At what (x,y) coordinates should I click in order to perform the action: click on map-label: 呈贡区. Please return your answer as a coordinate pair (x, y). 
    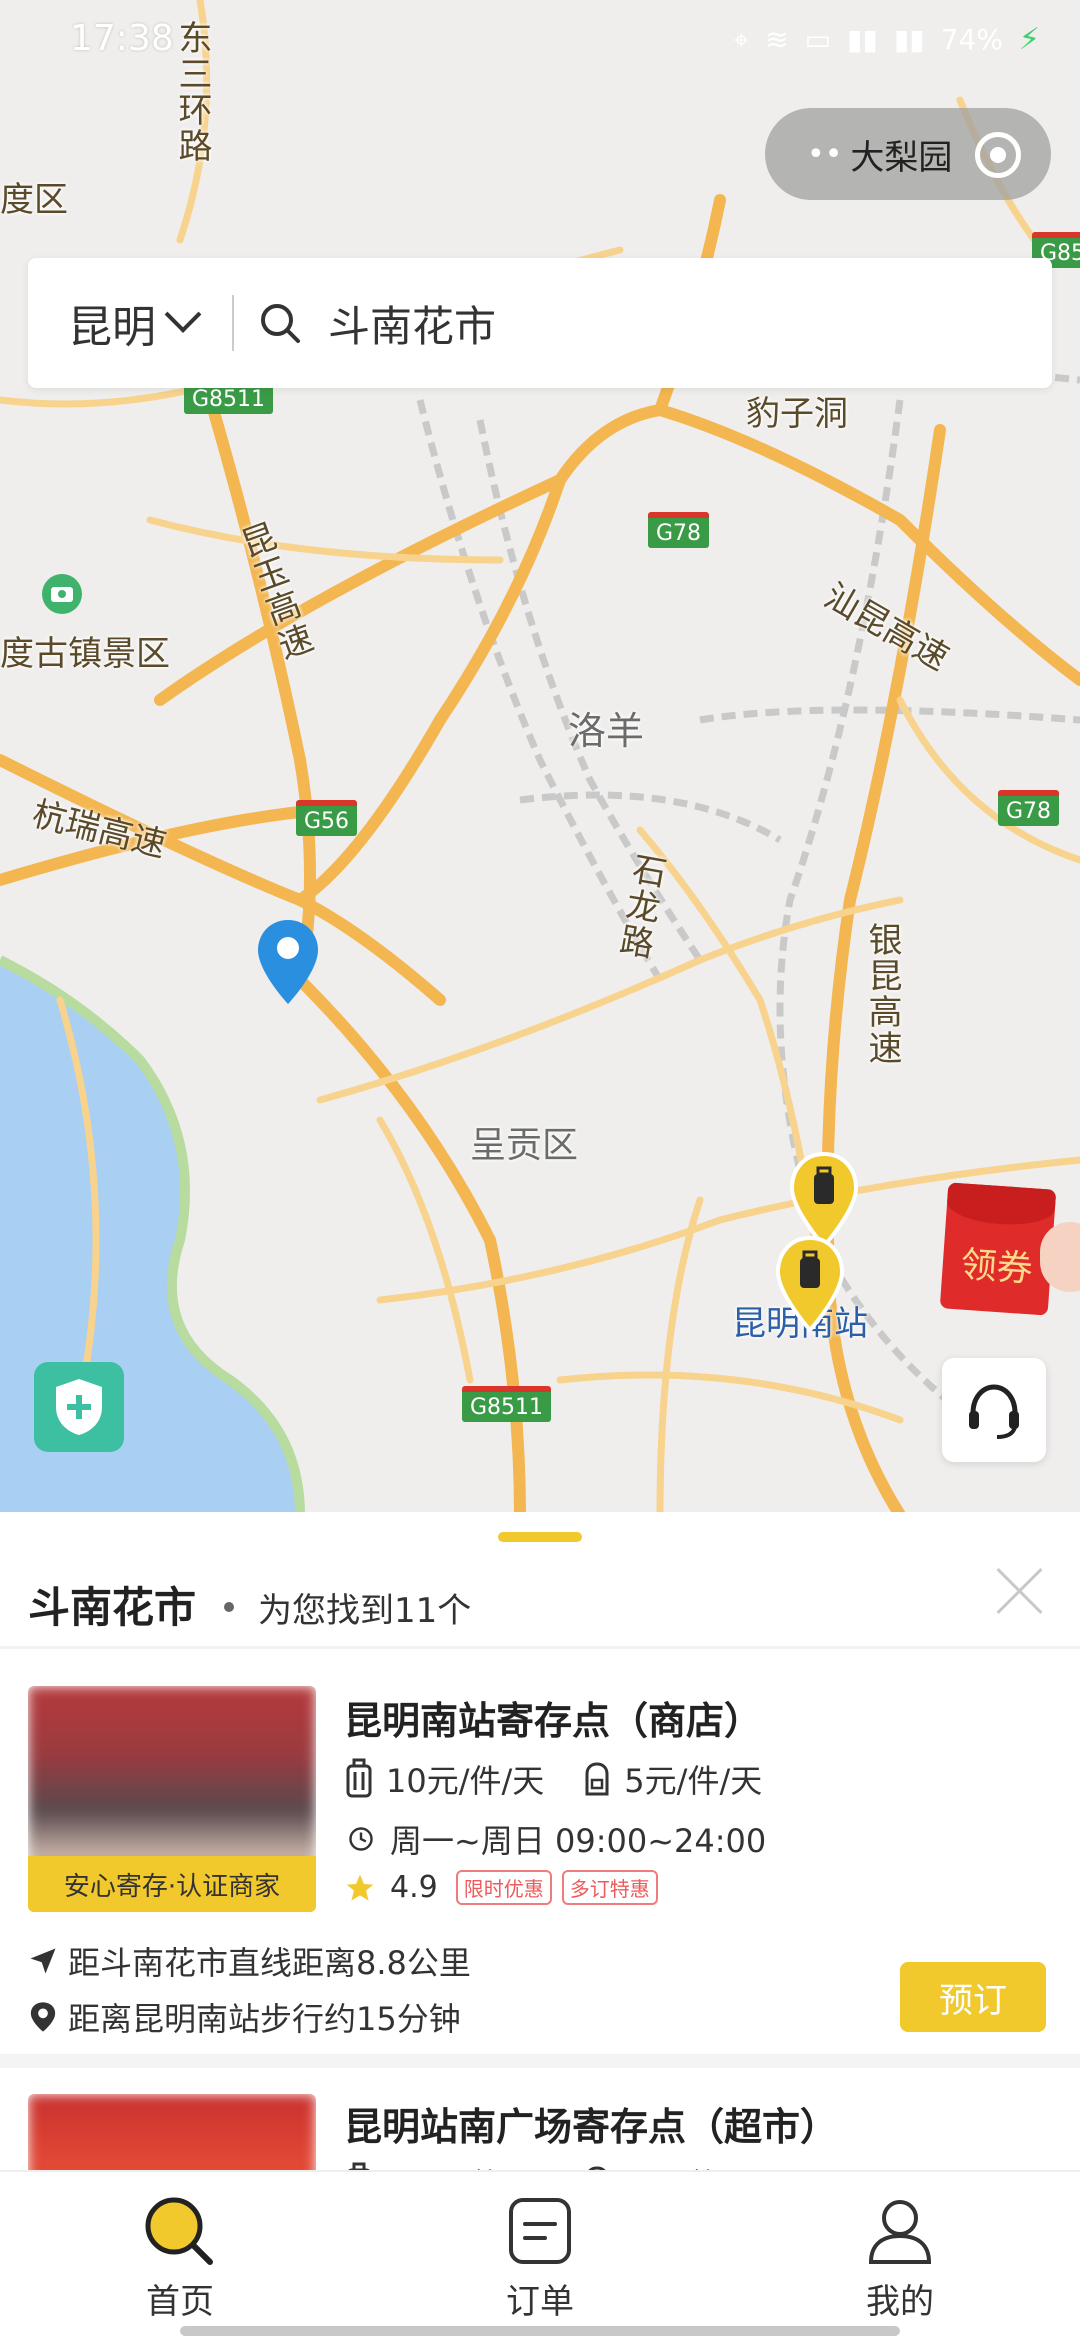
    Looking at the image, I should click on (524, 1145).